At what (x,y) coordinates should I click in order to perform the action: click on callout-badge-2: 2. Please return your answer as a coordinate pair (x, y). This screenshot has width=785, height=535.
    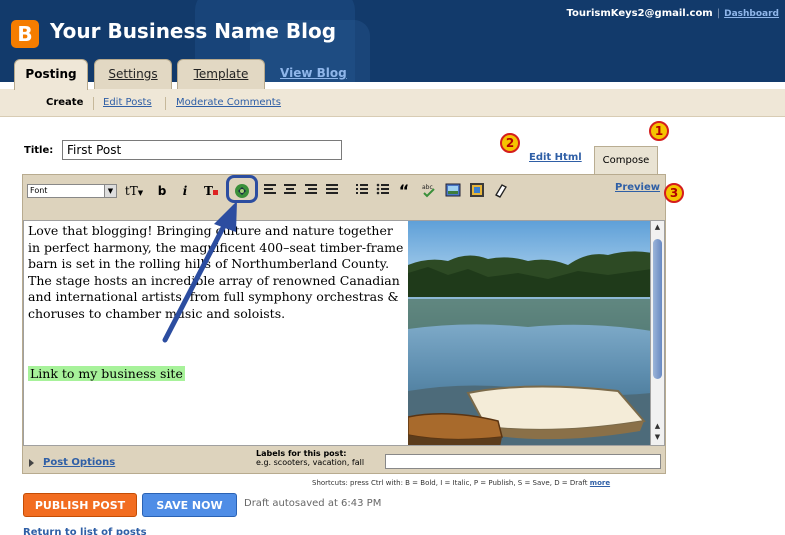
    Looking at the image, I should click on (510, 143).